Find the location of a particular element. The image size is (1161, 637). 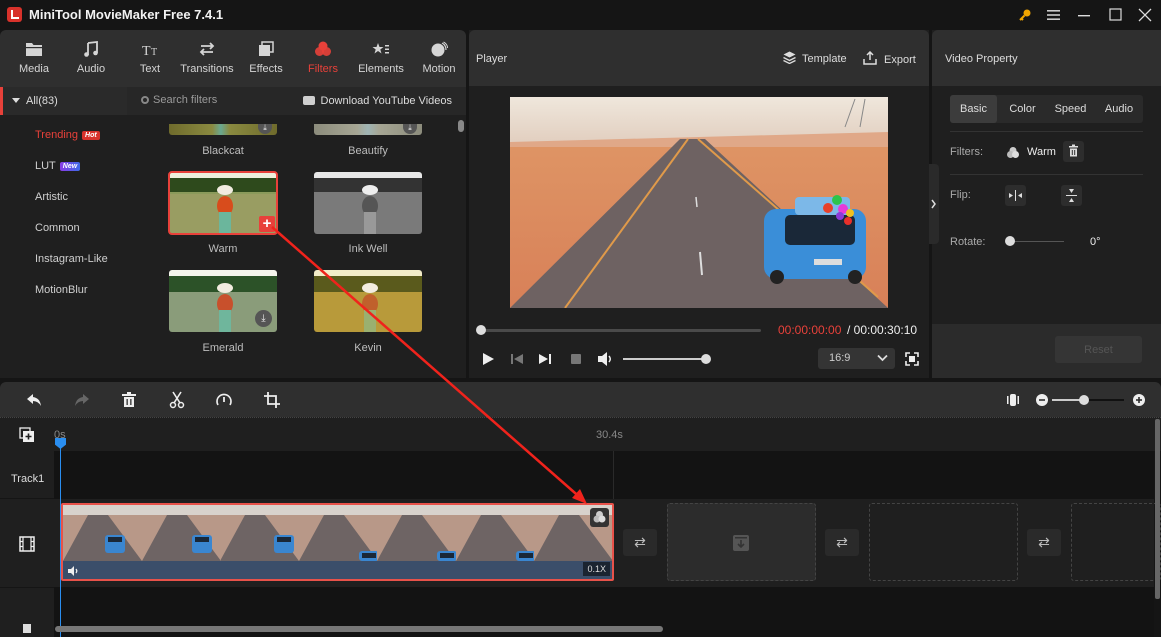

timeline-vertical-scrollbar is located at coordinates (1157, 509).